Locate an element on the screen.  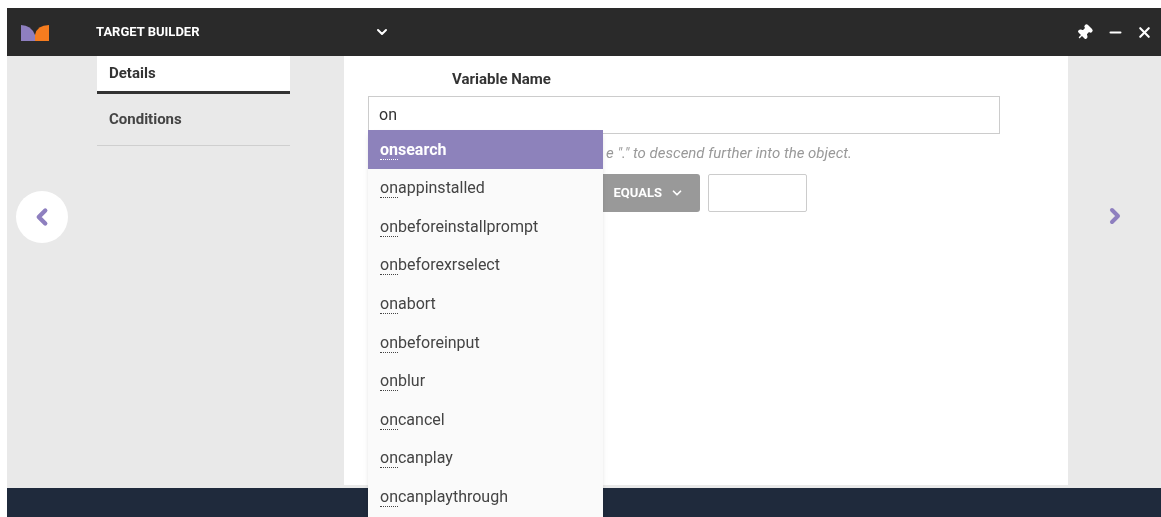
suggestion-item: onblur is located at coordinates (485, 381).